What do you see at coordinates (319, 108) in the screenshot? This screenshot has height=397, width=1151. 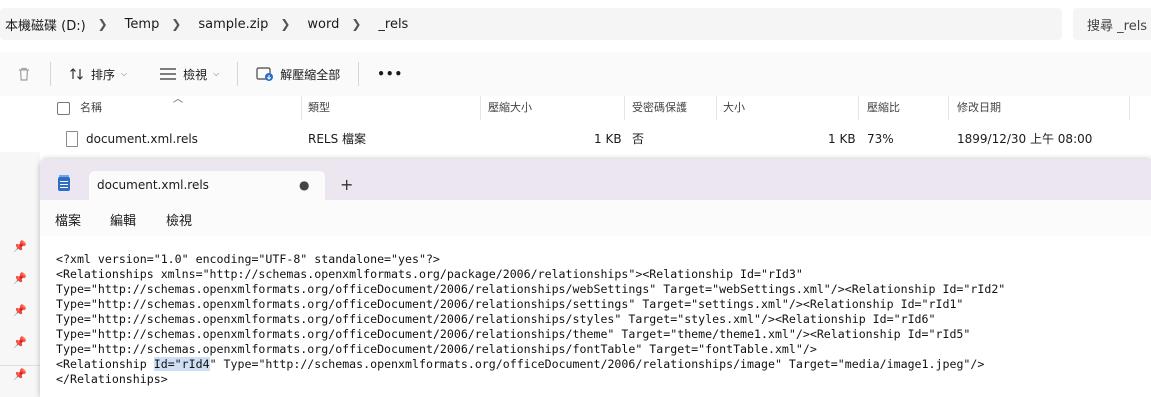 I see `column-type: 類型` at bounding box center [319, 108].